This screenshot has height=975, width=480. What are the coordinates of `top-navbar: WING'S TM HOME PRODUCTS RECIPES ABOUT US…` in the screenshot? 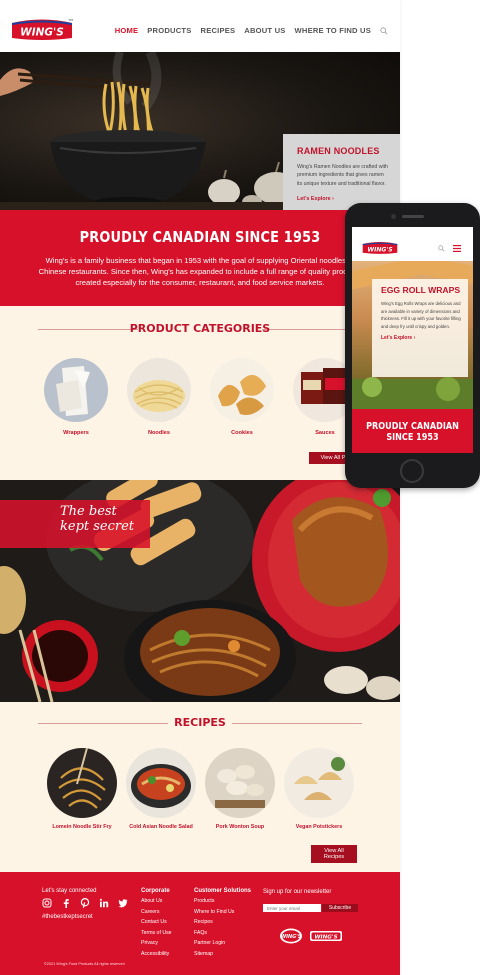 It's located at (200, 26).